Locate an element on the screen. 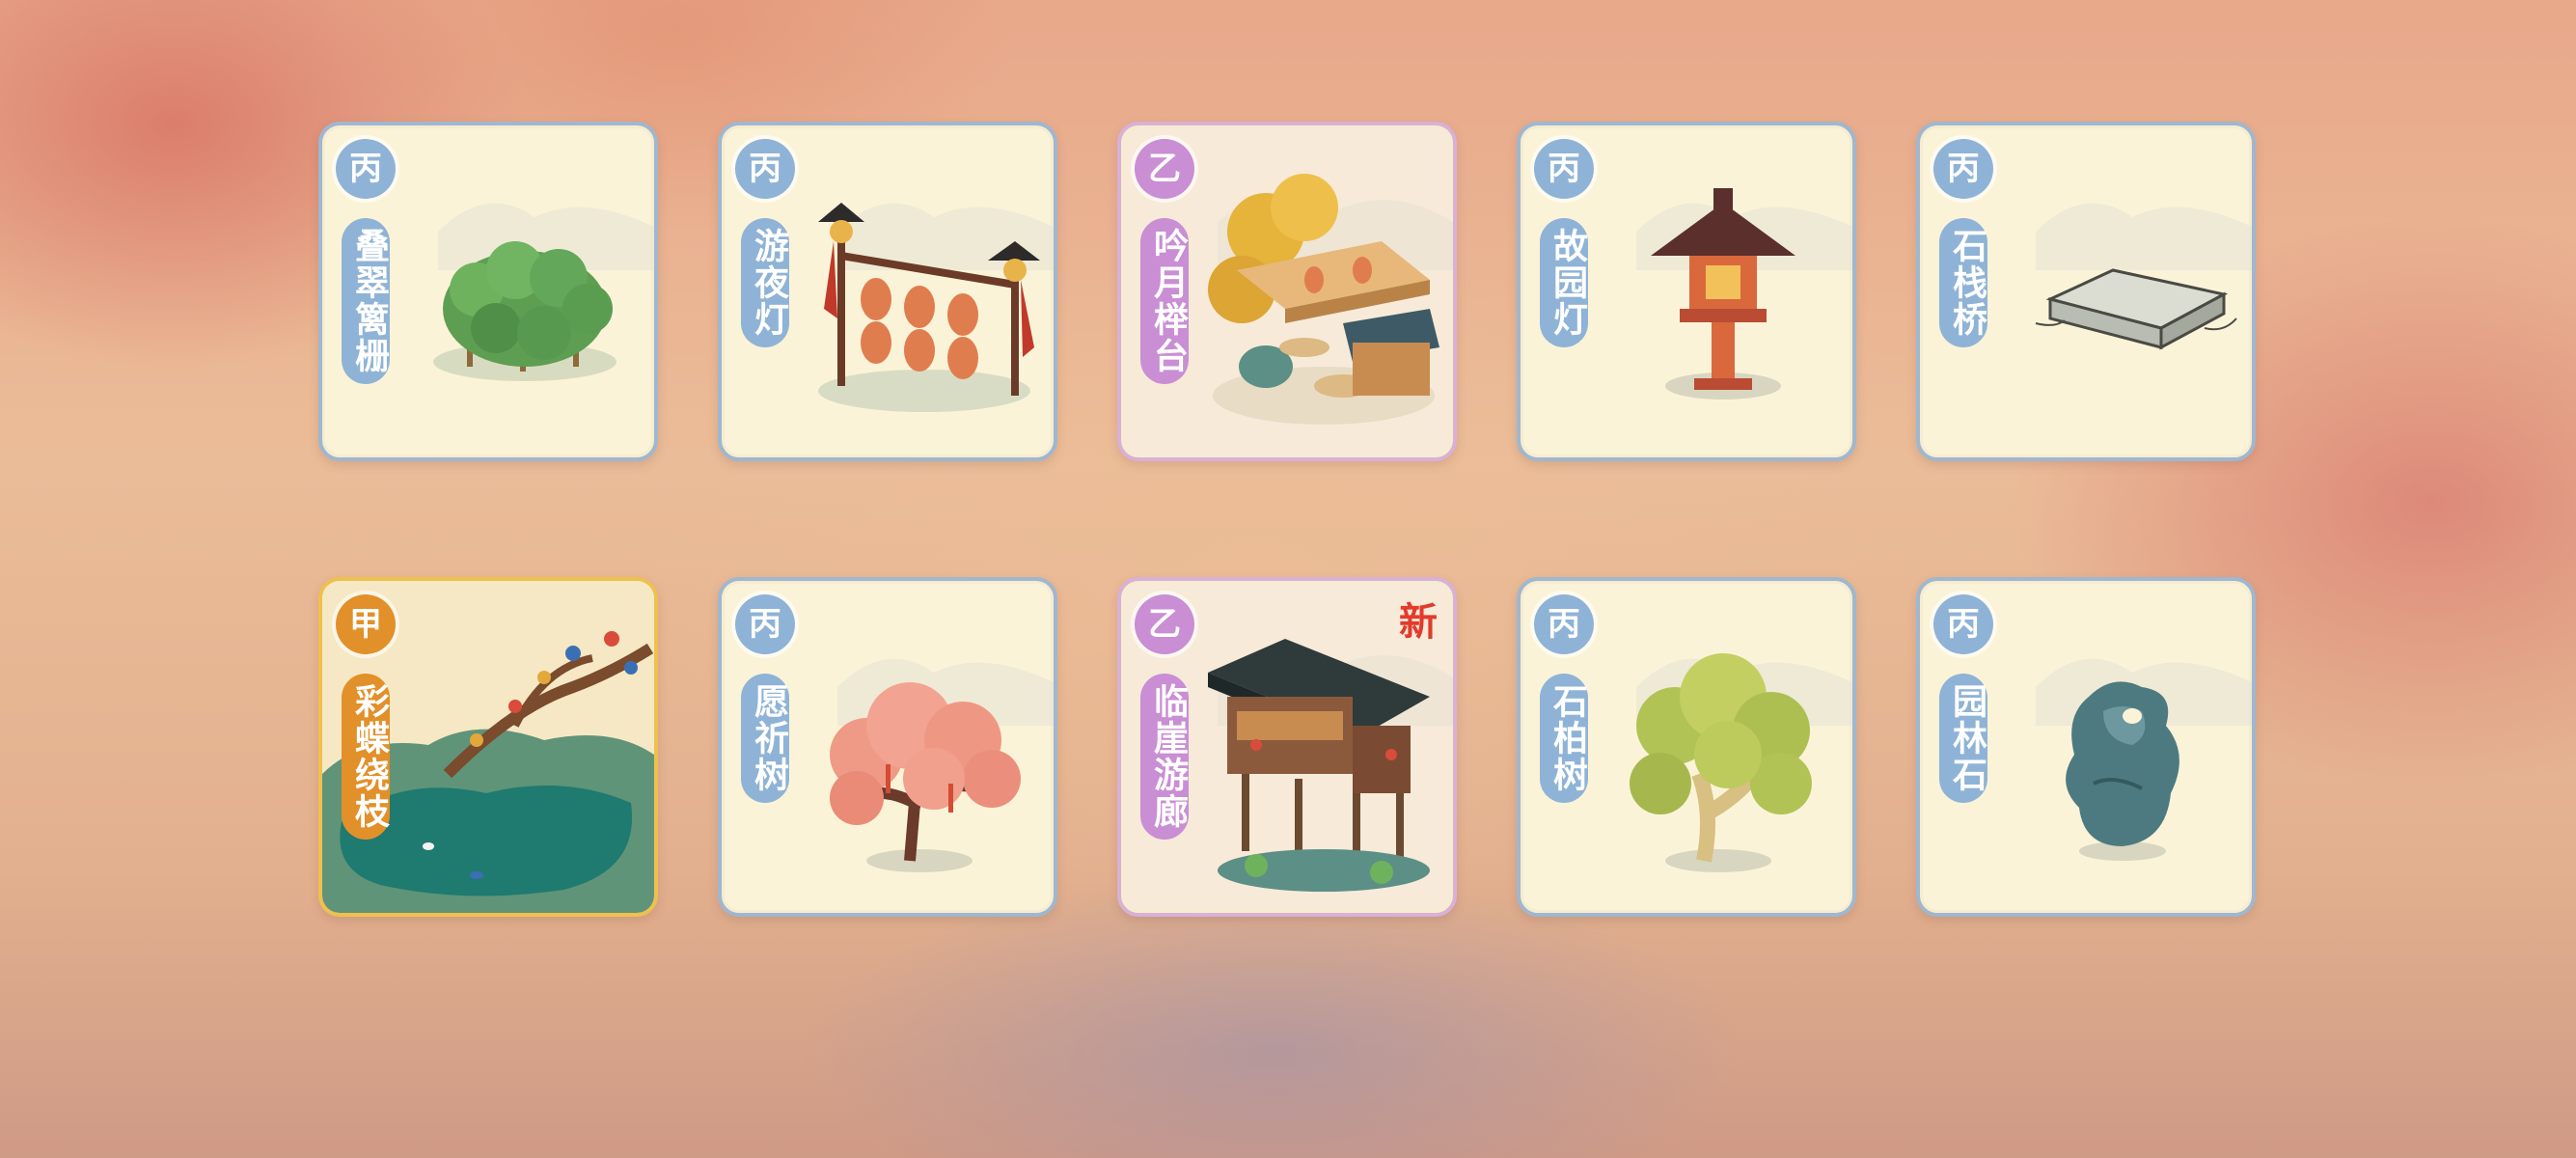 This screenshot has width=2576, height=1158. item-name: 愿祈树 is located at coordinates (765, 738).